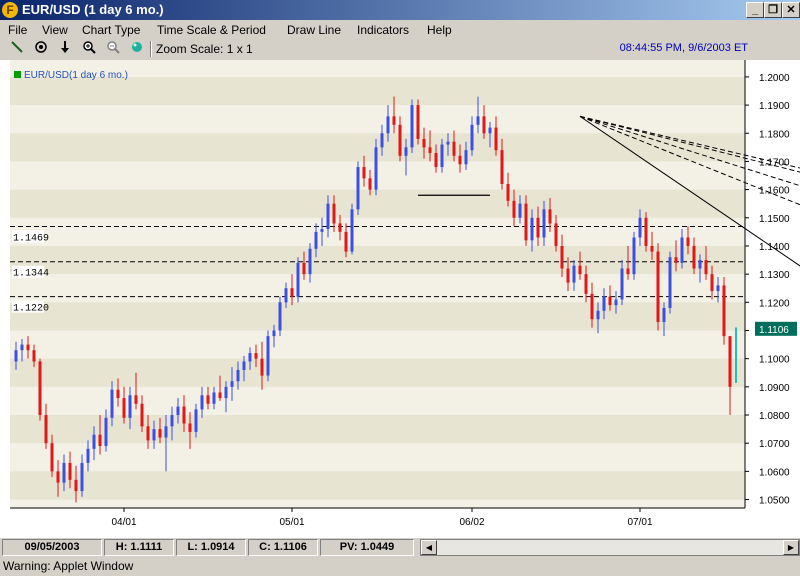 The height and width of the screenshot is (576, 800). I want to click on x-tick-label: 06/02, so click(471, 522).